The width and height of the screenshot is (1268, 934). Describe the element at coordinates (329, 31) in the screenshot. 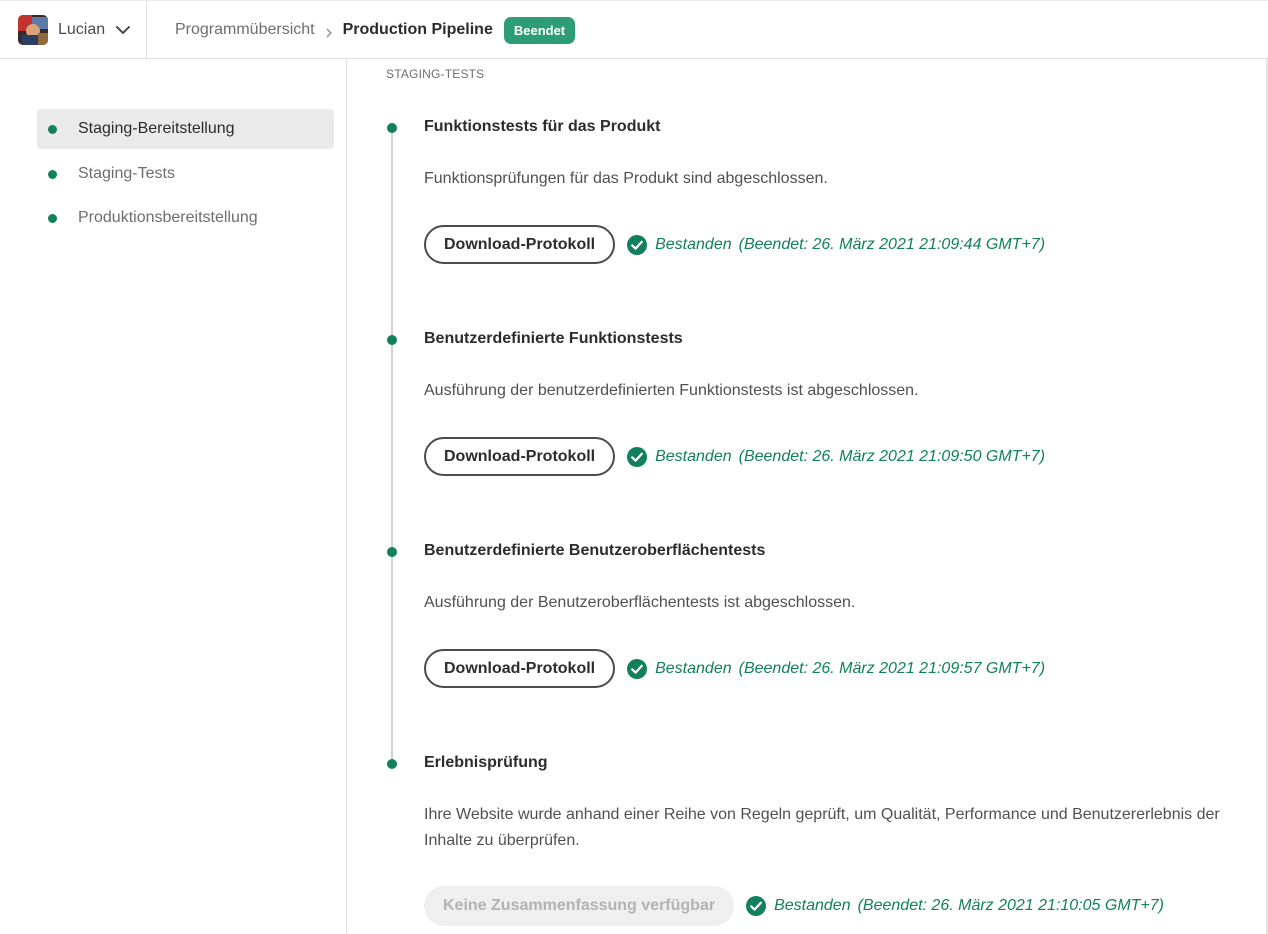

I see `chevron-right-icon` at that location.